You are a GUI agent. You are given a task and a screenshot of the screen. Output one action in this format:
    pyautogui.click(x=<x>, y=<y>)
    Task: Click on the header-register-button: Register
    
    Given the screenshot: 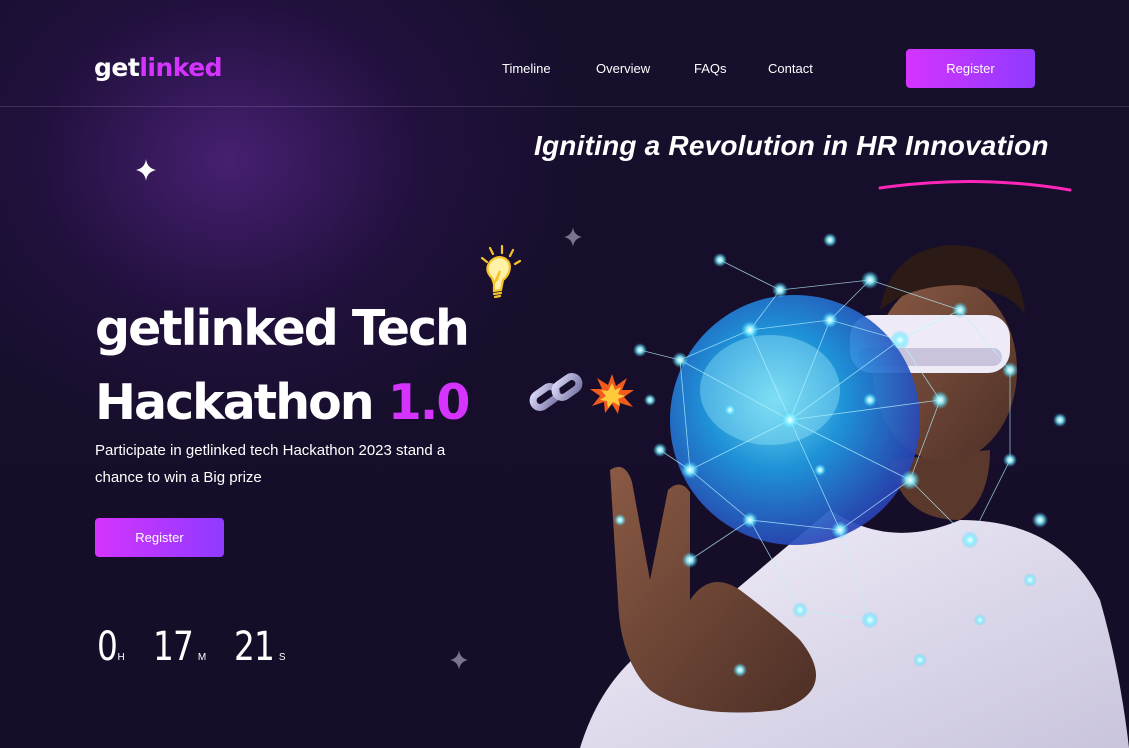 What is the action you would take?
    pyautogui.click(x=970, y=68)
    